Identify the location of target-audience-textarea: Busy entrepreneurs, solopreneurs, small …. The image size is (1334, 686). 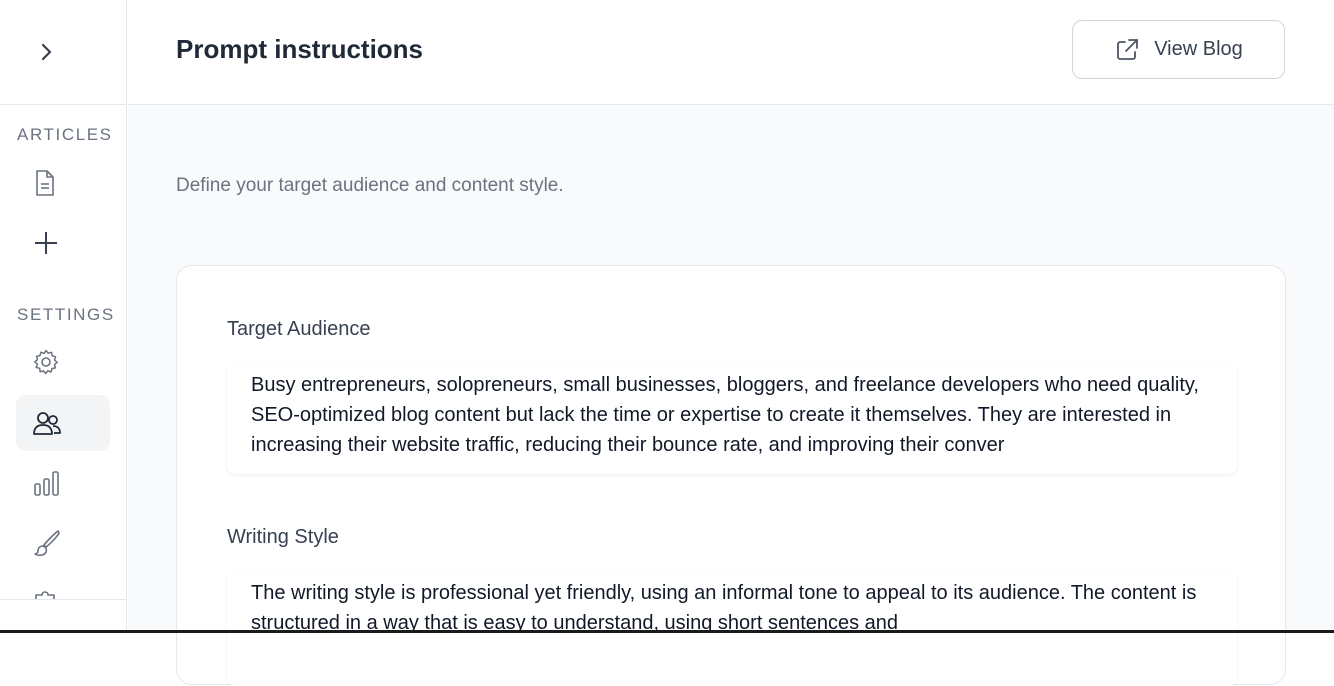
(732, 419).